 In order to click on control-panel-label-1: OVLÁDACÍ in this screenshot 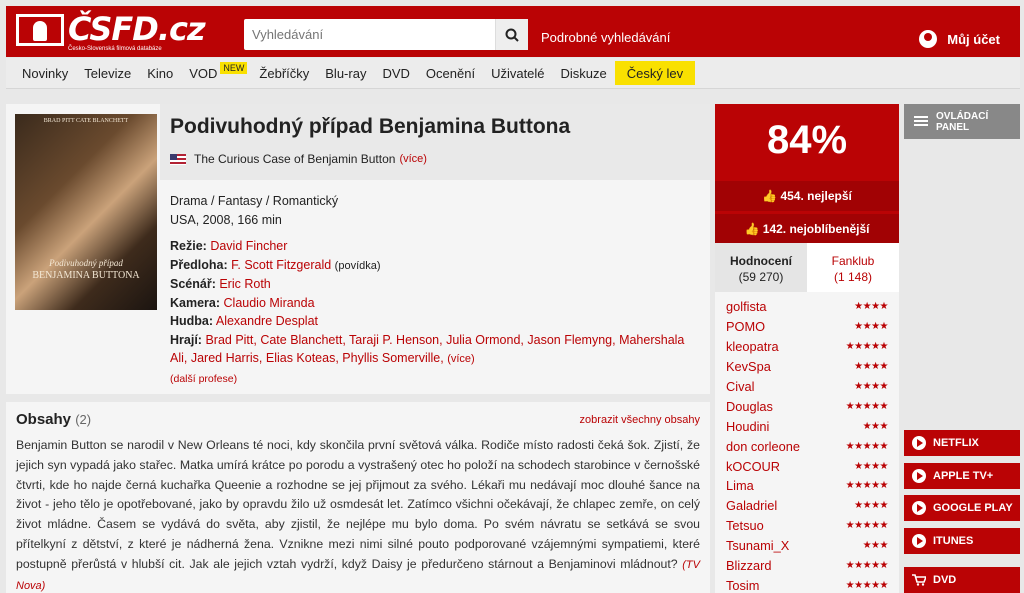, I will do `click(962, 116)`.